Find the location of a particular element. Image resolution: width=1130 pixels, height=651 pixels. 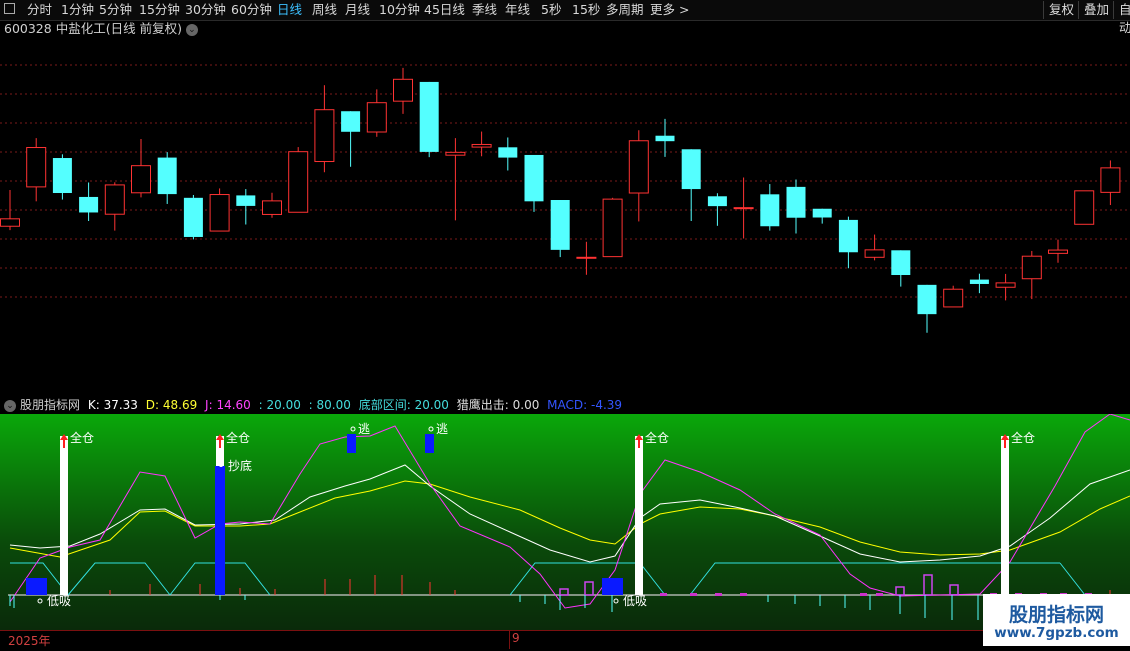

k-value: K: 37.33 is located at coordinates (112, 405).